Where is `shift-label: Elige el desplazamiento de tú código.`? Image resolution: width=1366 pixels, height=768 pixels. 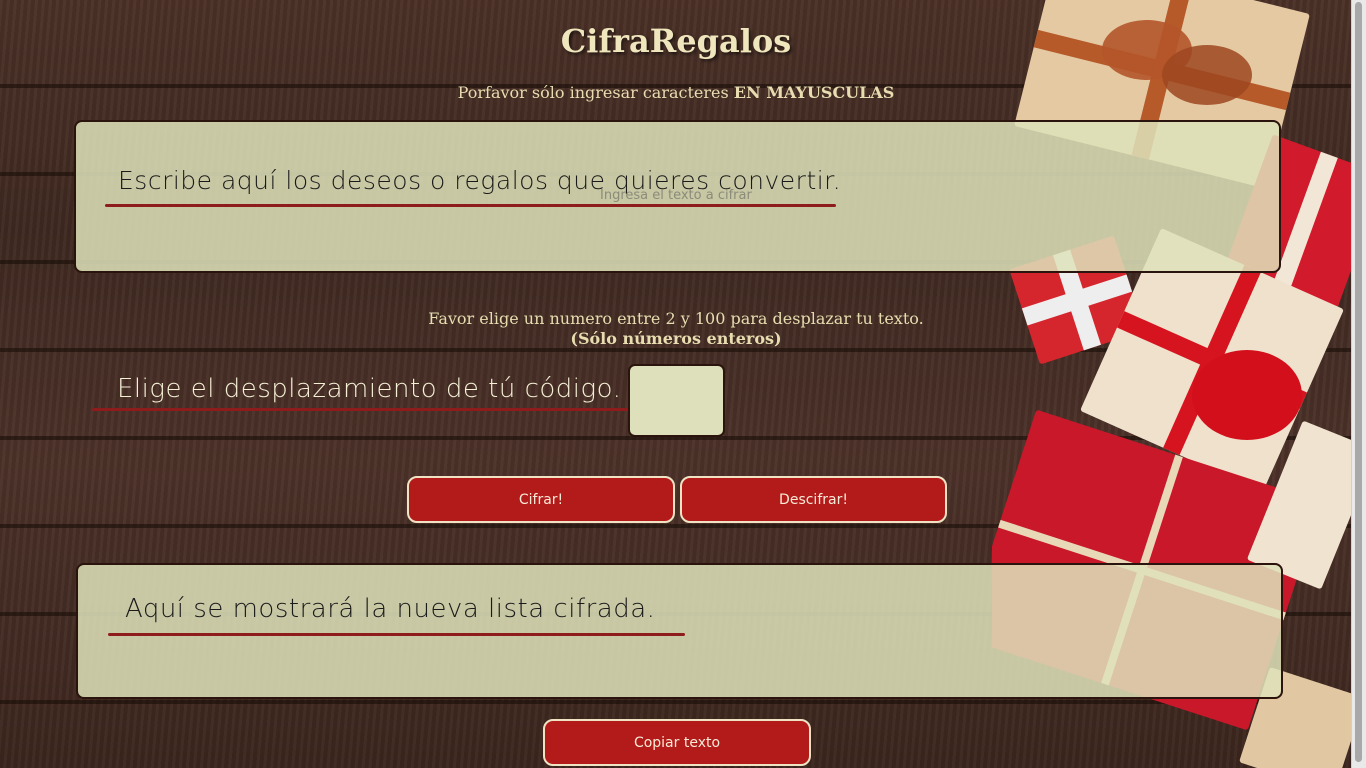
shift-label: Elige el desplazamiento de tú código. is located at coordinates (369, 389).